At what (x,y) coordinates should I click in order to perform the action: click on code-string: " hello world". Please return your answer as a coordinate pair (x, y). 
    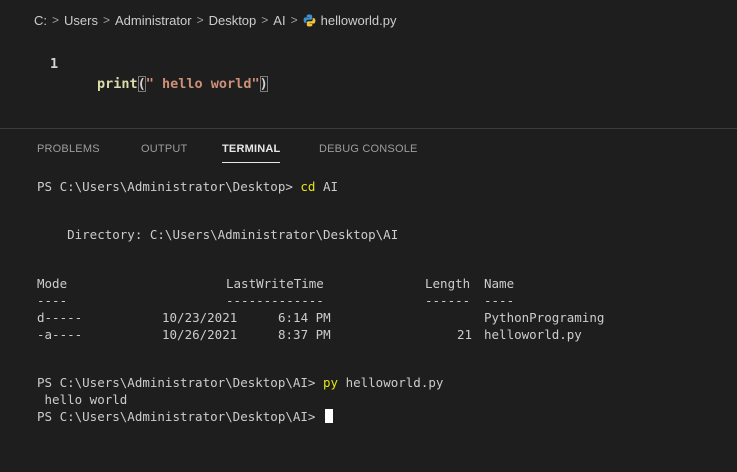
    Looking at the image, I should click on (202, 84).